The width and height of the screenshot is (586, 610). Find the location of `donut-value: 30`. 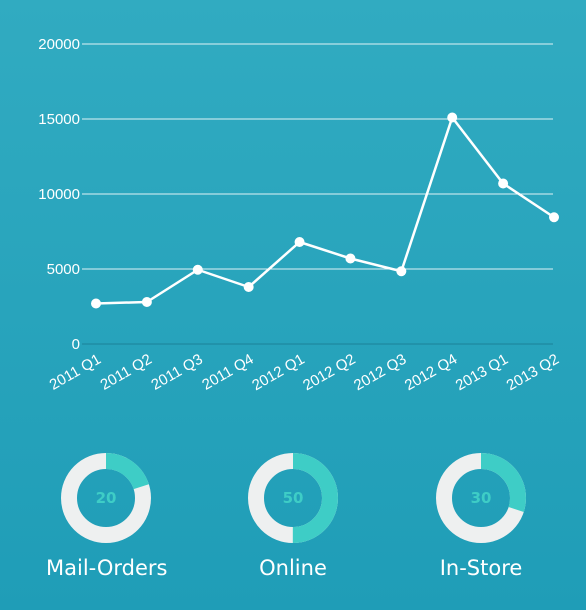

donut-value: 30 is located at coordinates (481, 498).